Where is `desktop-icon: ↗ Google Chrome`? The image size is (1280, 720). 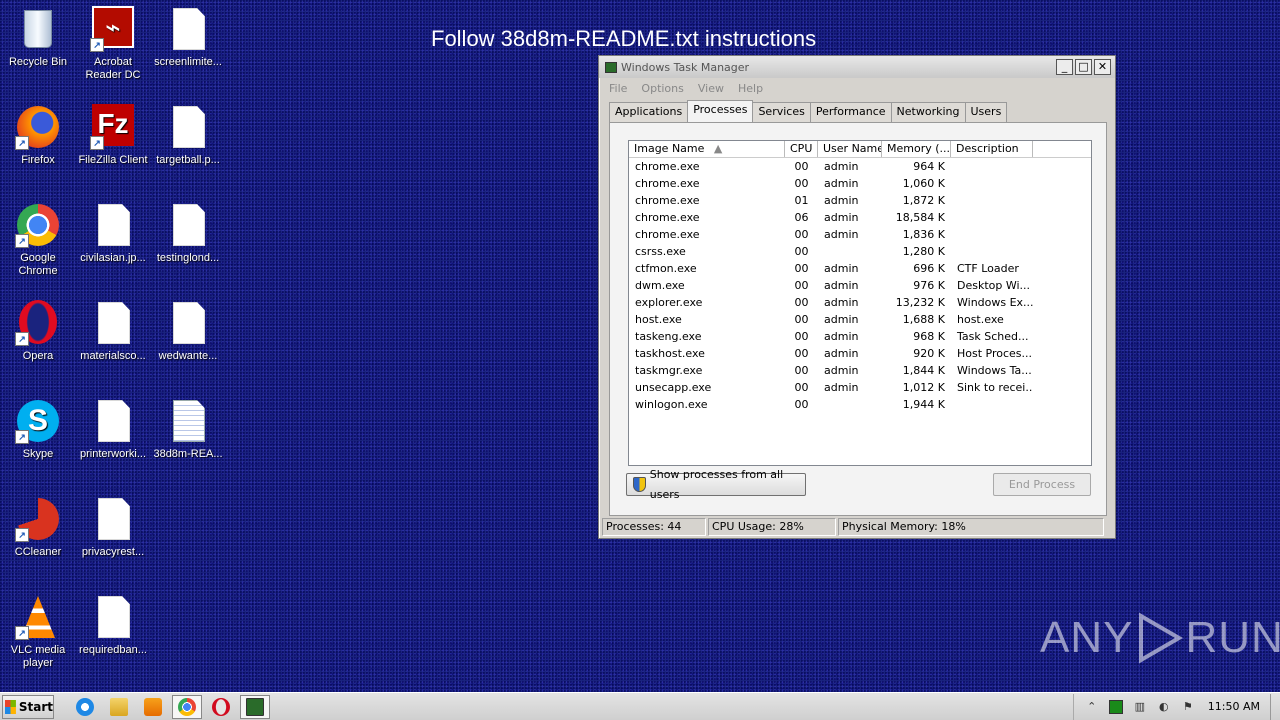 desktop-icon: ↗ Google Chrome is located at coordinates (38, 248).